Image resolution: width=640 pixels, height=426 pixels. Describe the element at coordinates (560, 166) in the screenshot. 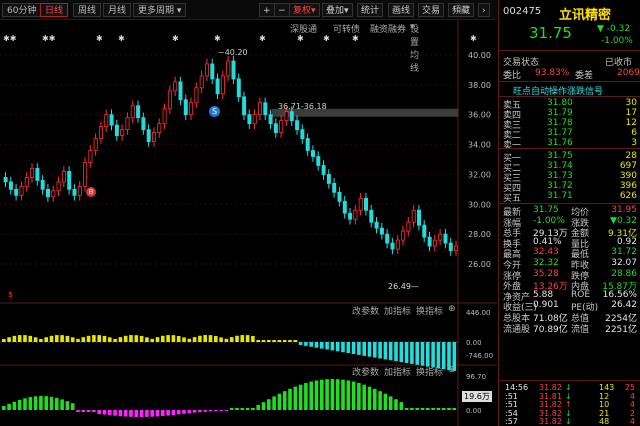

I see `buy-level-price: 31.74` at that location.